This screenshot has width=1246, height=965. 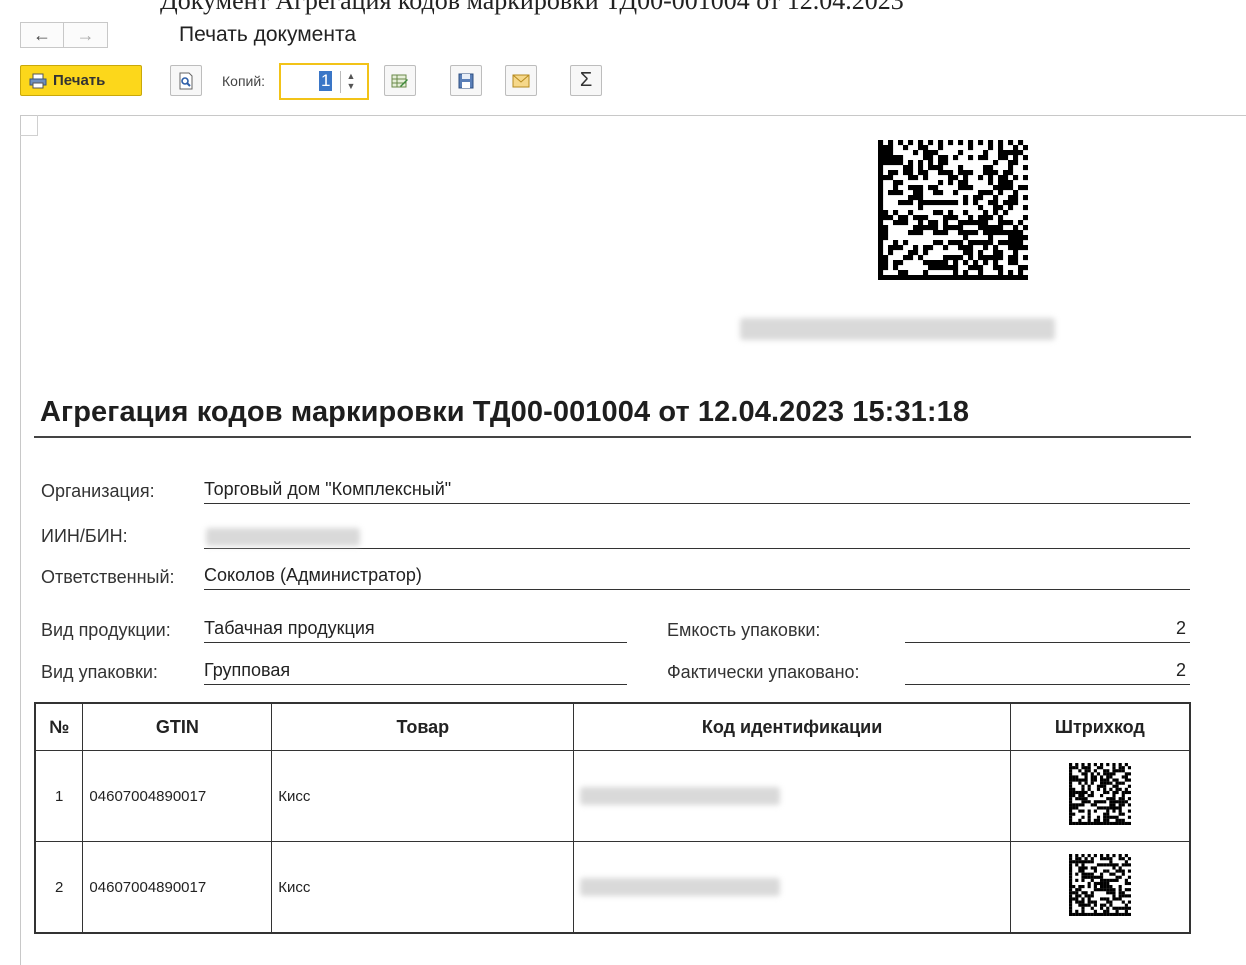 I want to click on product-type-label: Вид продукции:, so click(x=106, y=630).